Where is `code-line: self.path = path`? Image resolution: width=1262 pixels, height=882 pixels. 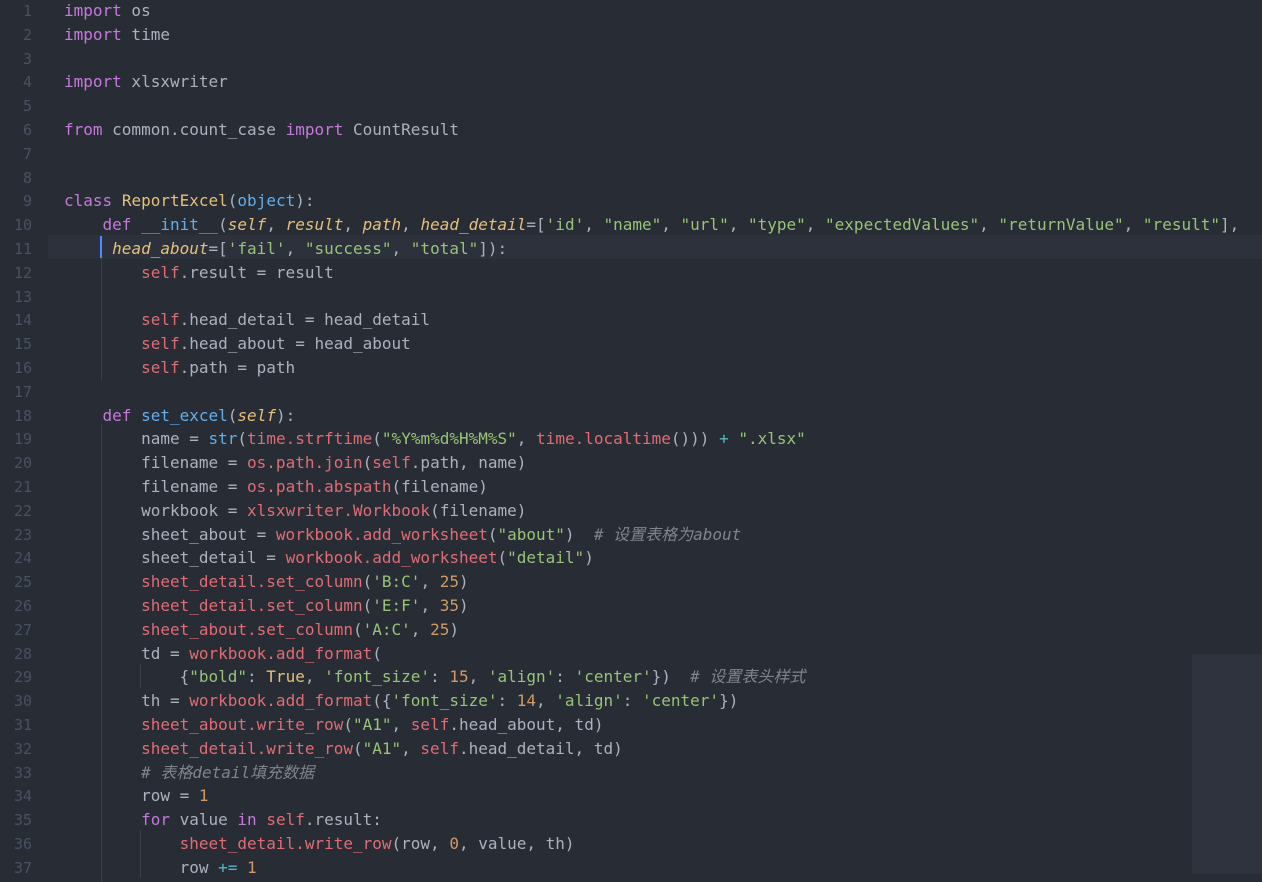 code-line: self.path = path is located at coordinates (179, 368).